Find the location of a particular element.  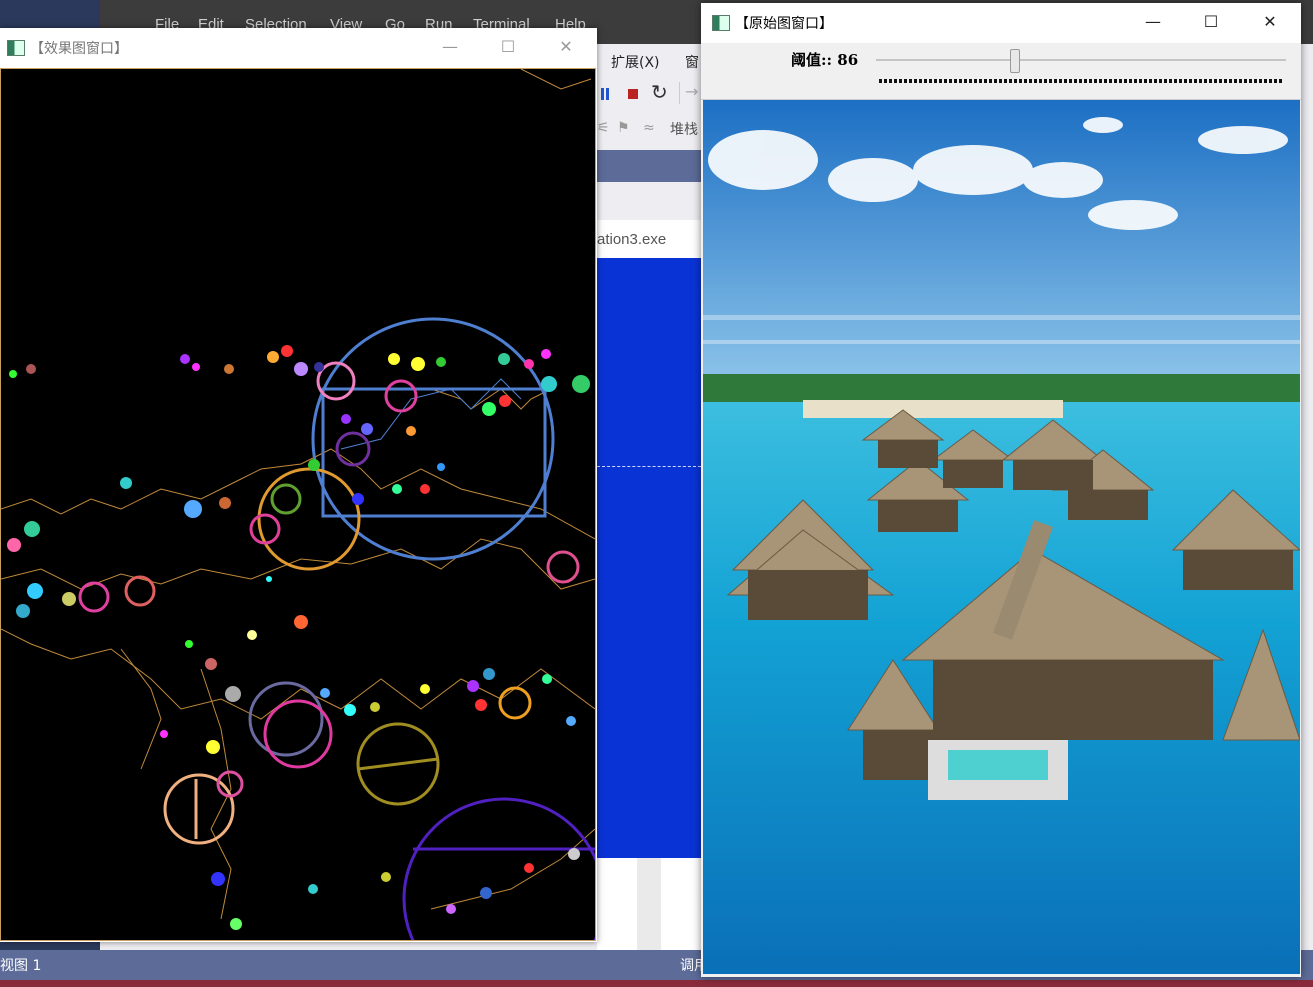

status-left: 视图 1 is located at coordinates (20, 965).